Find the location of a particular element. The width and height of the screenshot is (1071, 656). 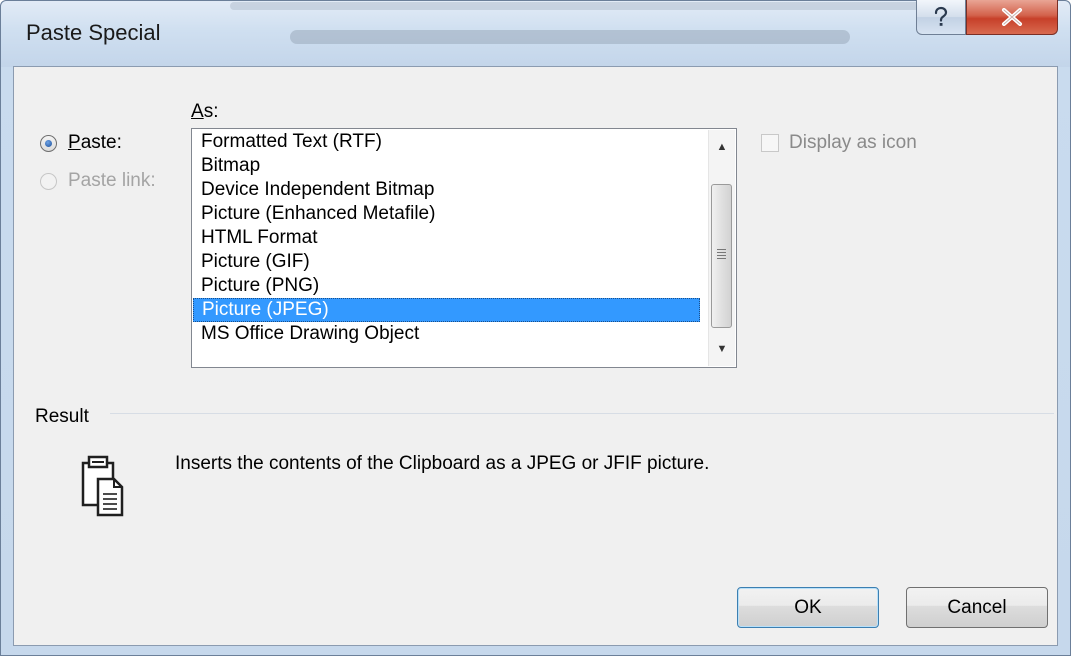

as-label: As: is located at coordinates (205, 111).